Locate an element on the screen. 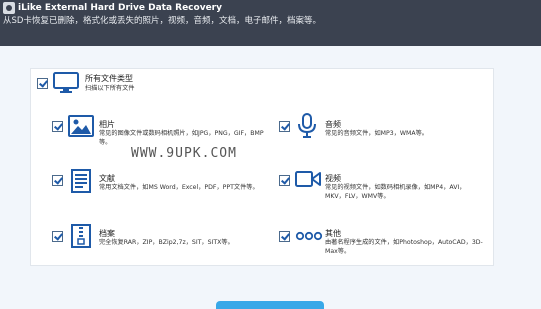 The image size is (541, 309). video-camera-icon is located at coordinates (308, 179).